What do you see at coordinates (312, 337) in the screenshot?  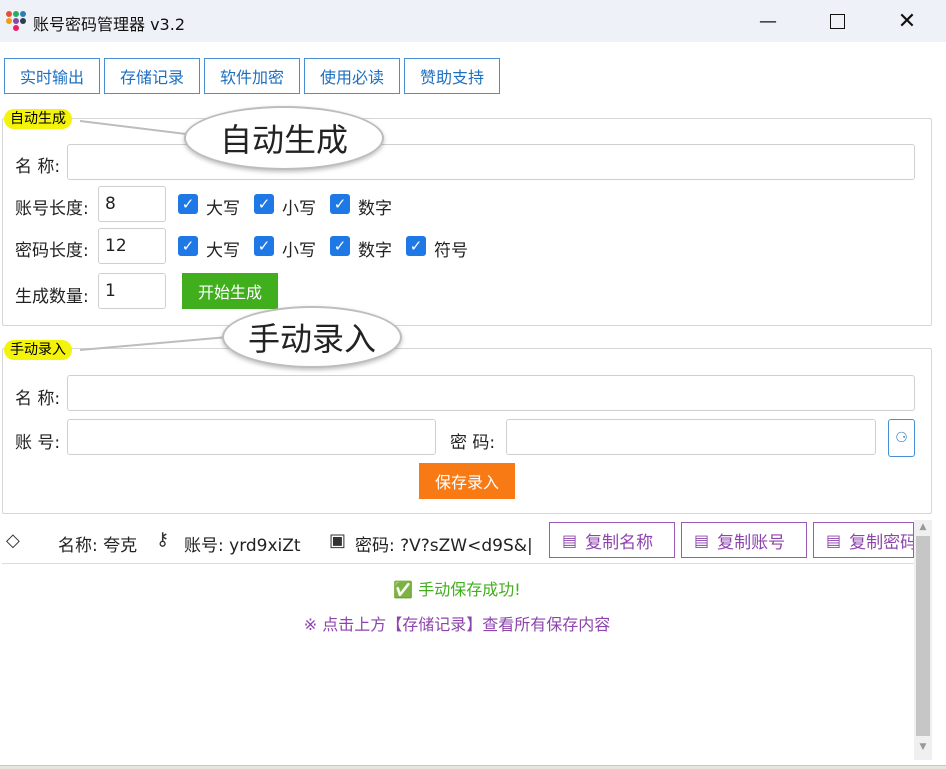 I see `manual-entry-callout: 手动录入` at bounding box center [312, 337].